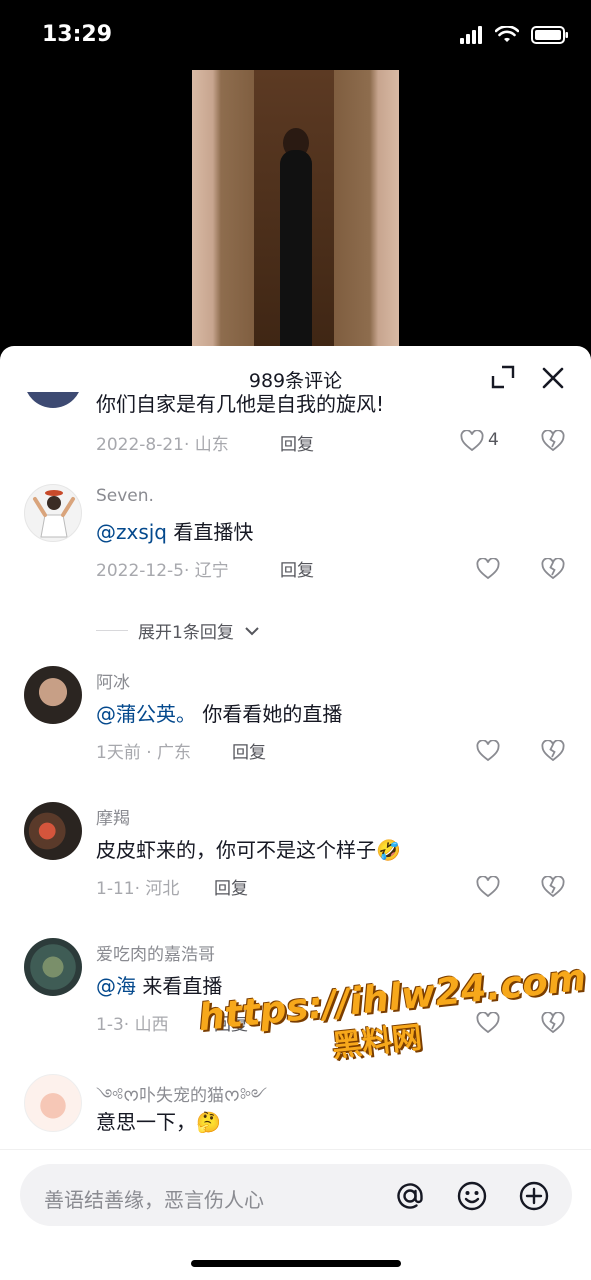 The image size is (591, 1280). I want to click on comment-body: 你看看她的直播, so click(269, 714).